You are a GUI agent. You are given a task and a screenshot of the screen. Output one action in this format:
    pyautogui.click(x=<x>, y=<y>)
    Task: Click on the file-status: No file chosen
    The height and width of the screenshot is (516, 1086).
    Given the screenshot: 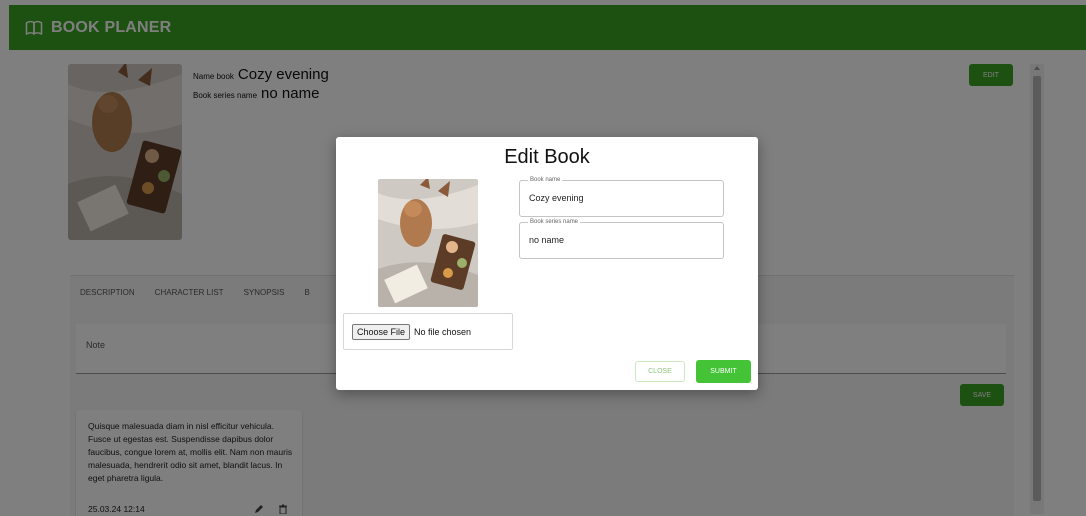 What is the action you would take?
    pyautogui.click(x=443, y=331)
    